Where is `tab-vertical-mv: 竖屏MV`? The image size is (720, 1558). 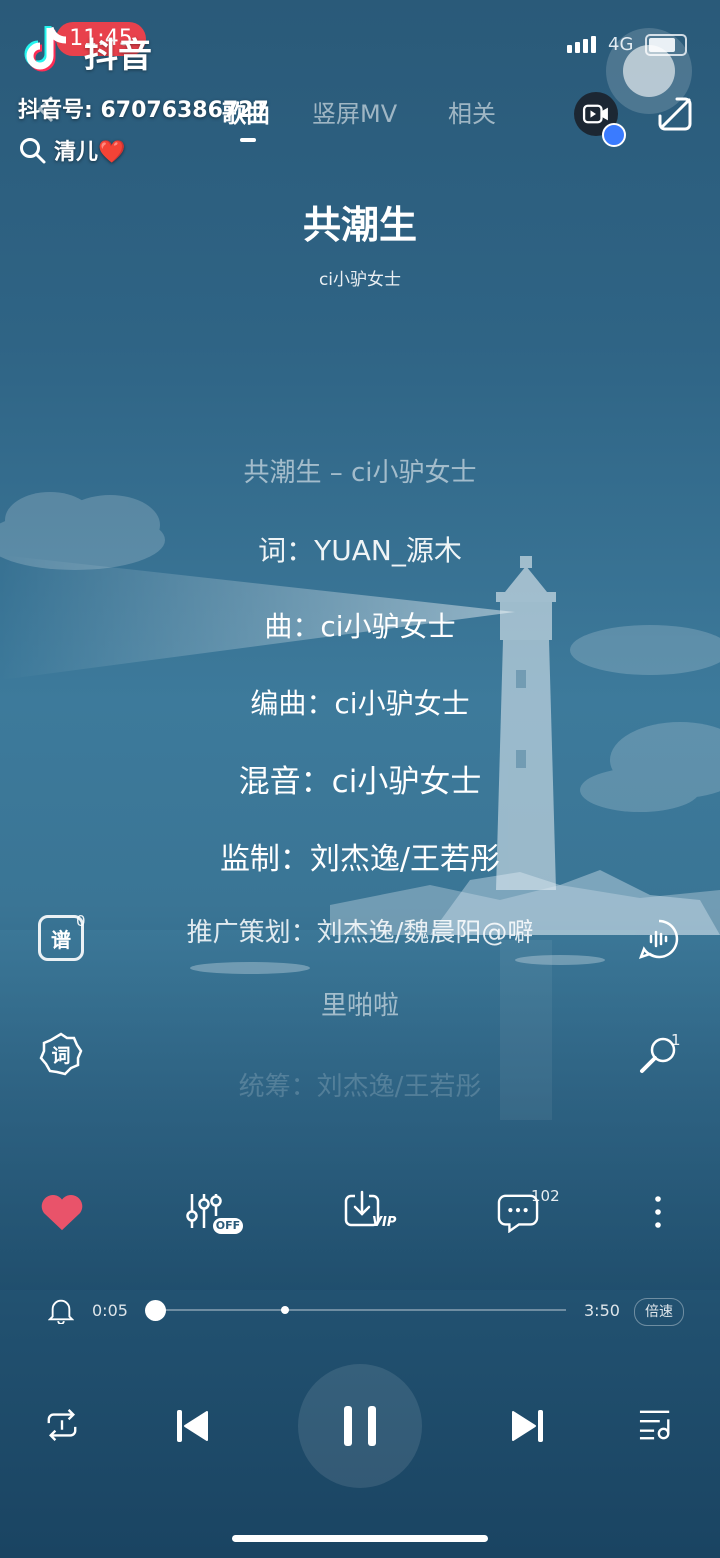 tab-vertical-mv: 竖屏MV is located at coordinates (354, 111).